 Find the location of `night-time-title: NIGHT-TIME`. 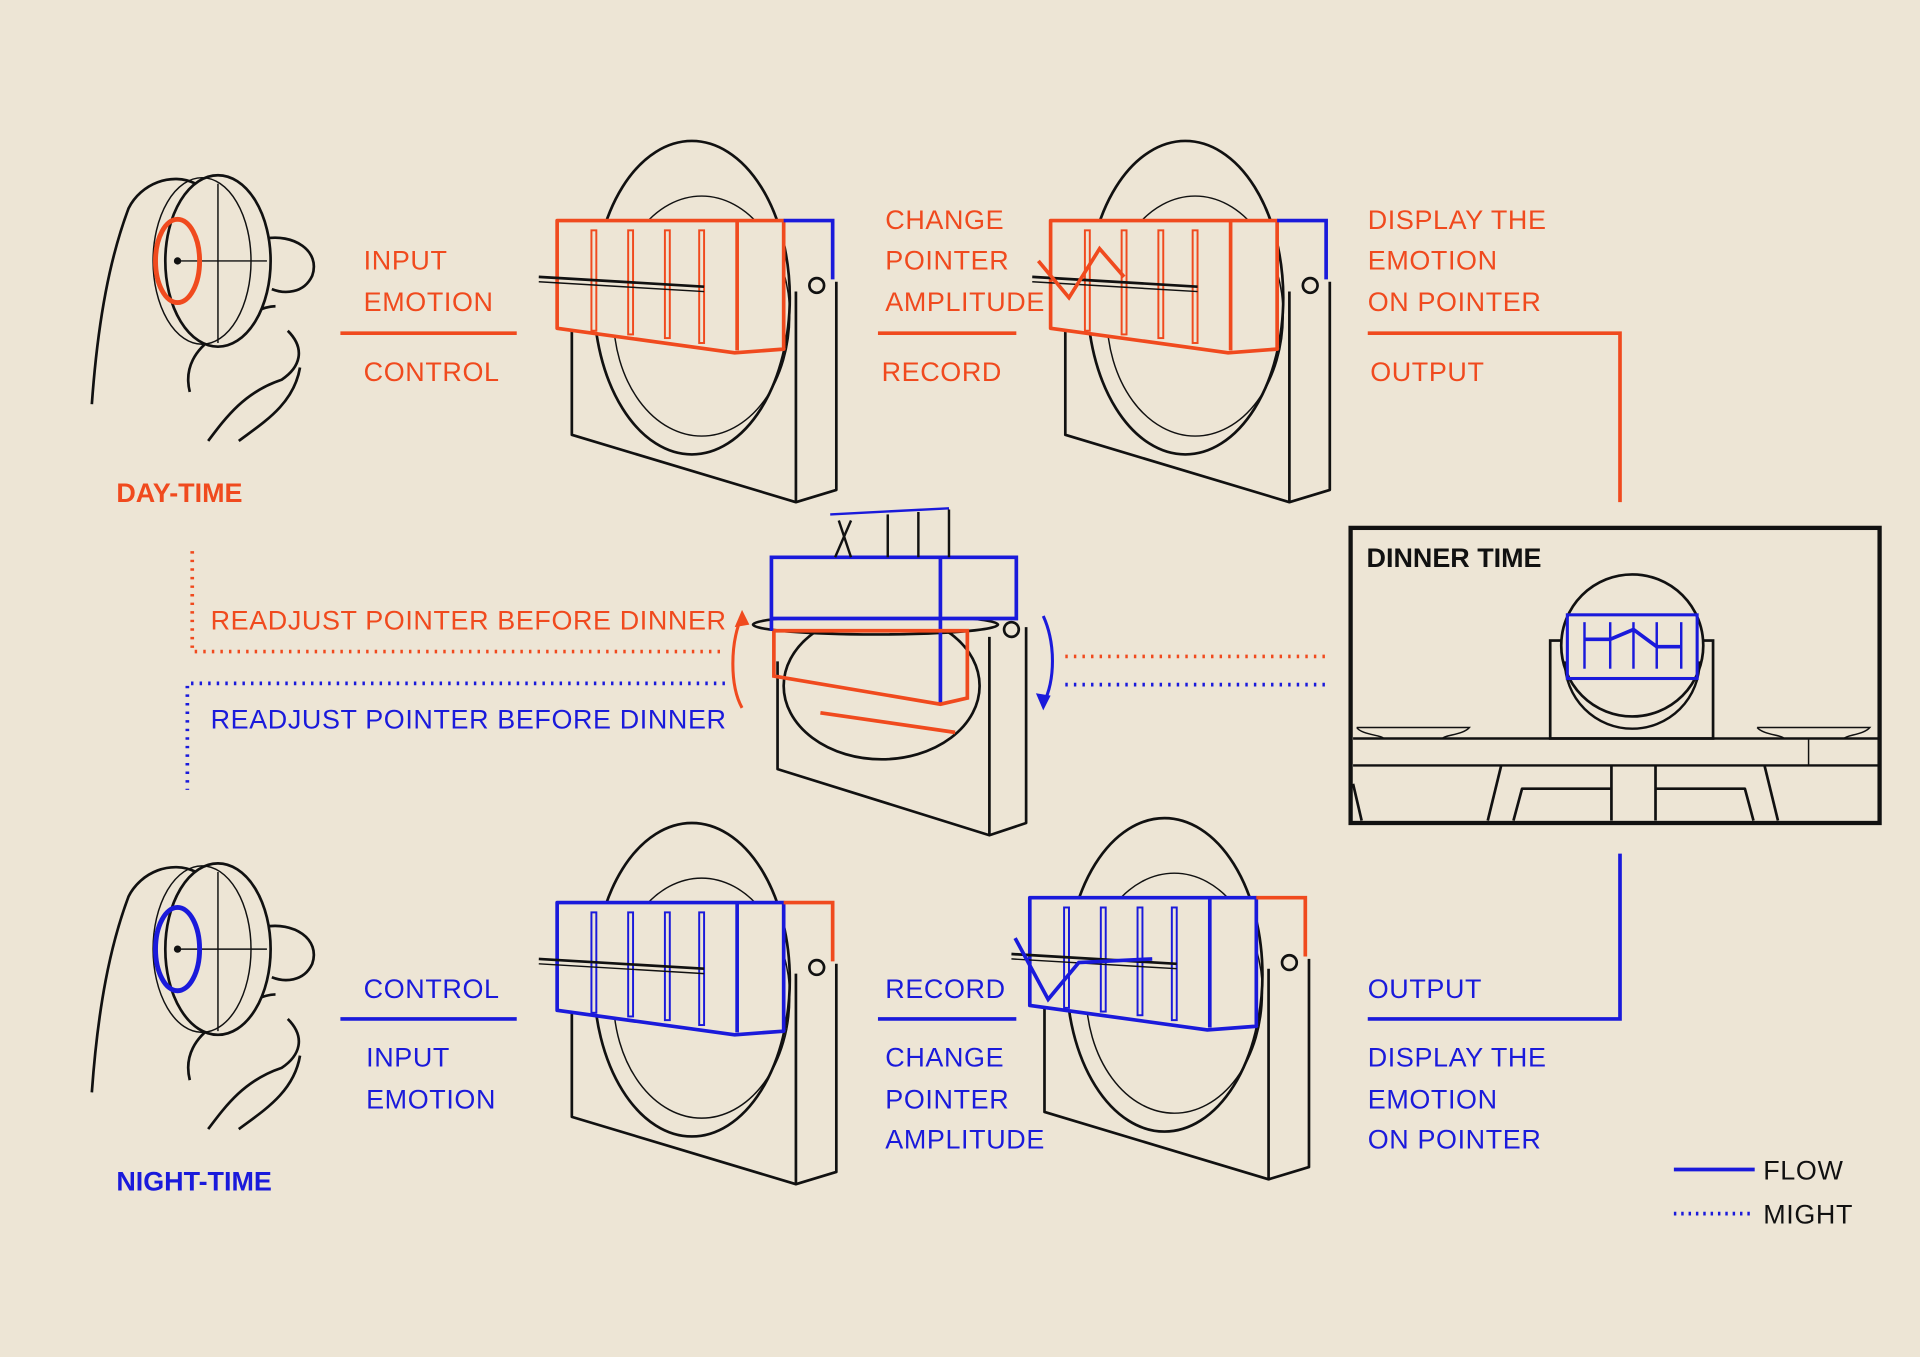

night-time-title: NIGHT-TIME is located at coordinates (194, 1181).